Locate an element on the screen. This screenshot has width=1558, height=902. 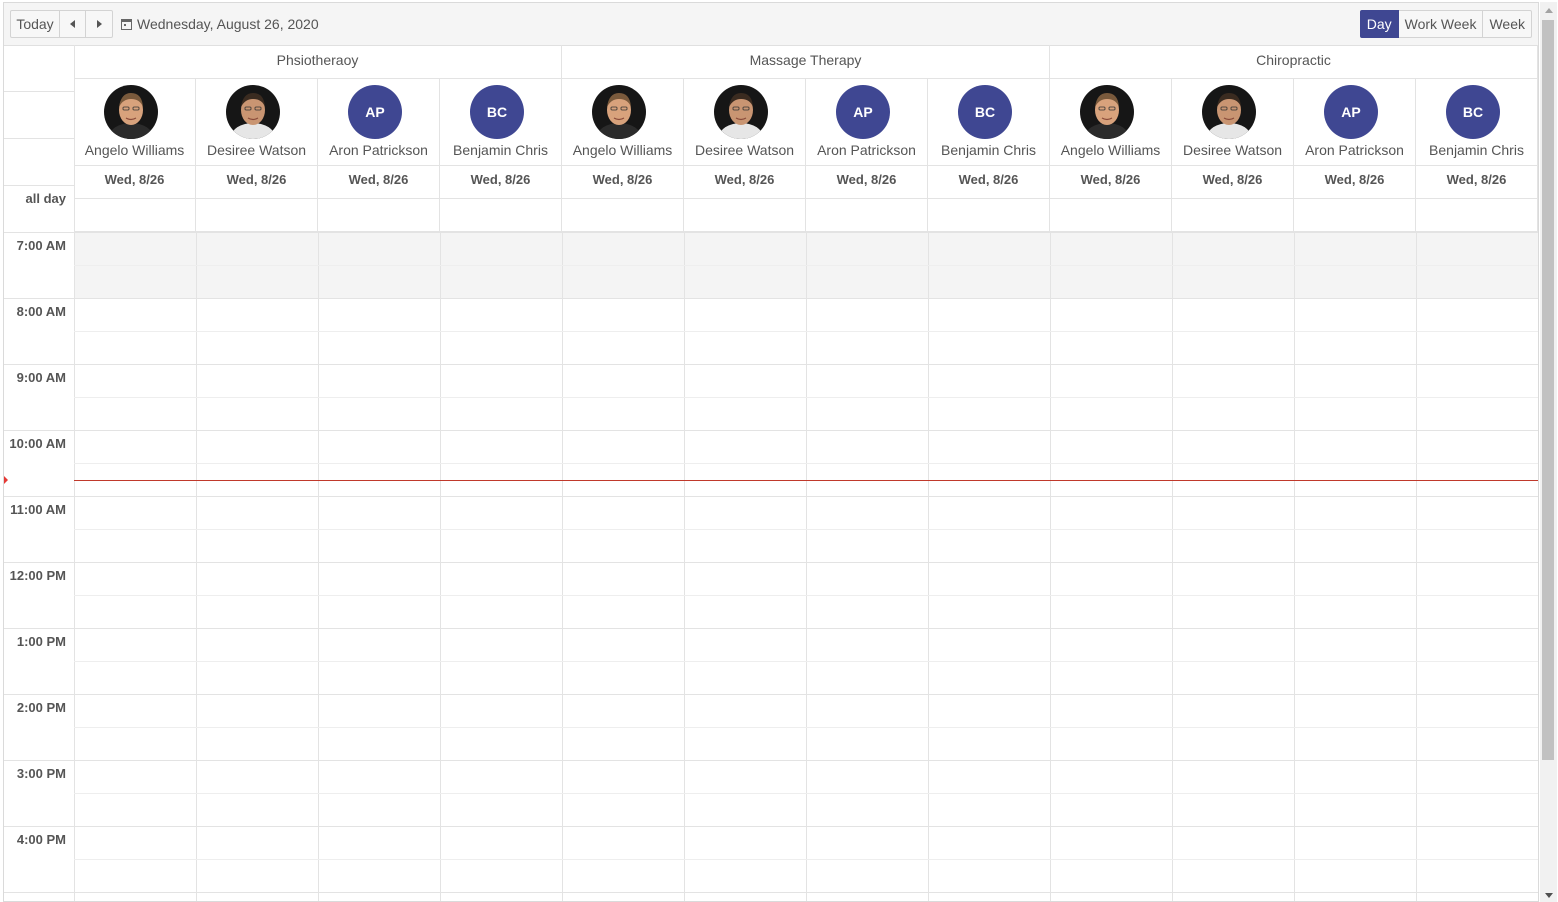
caret-right-icon is located at coordinates (99, 24).